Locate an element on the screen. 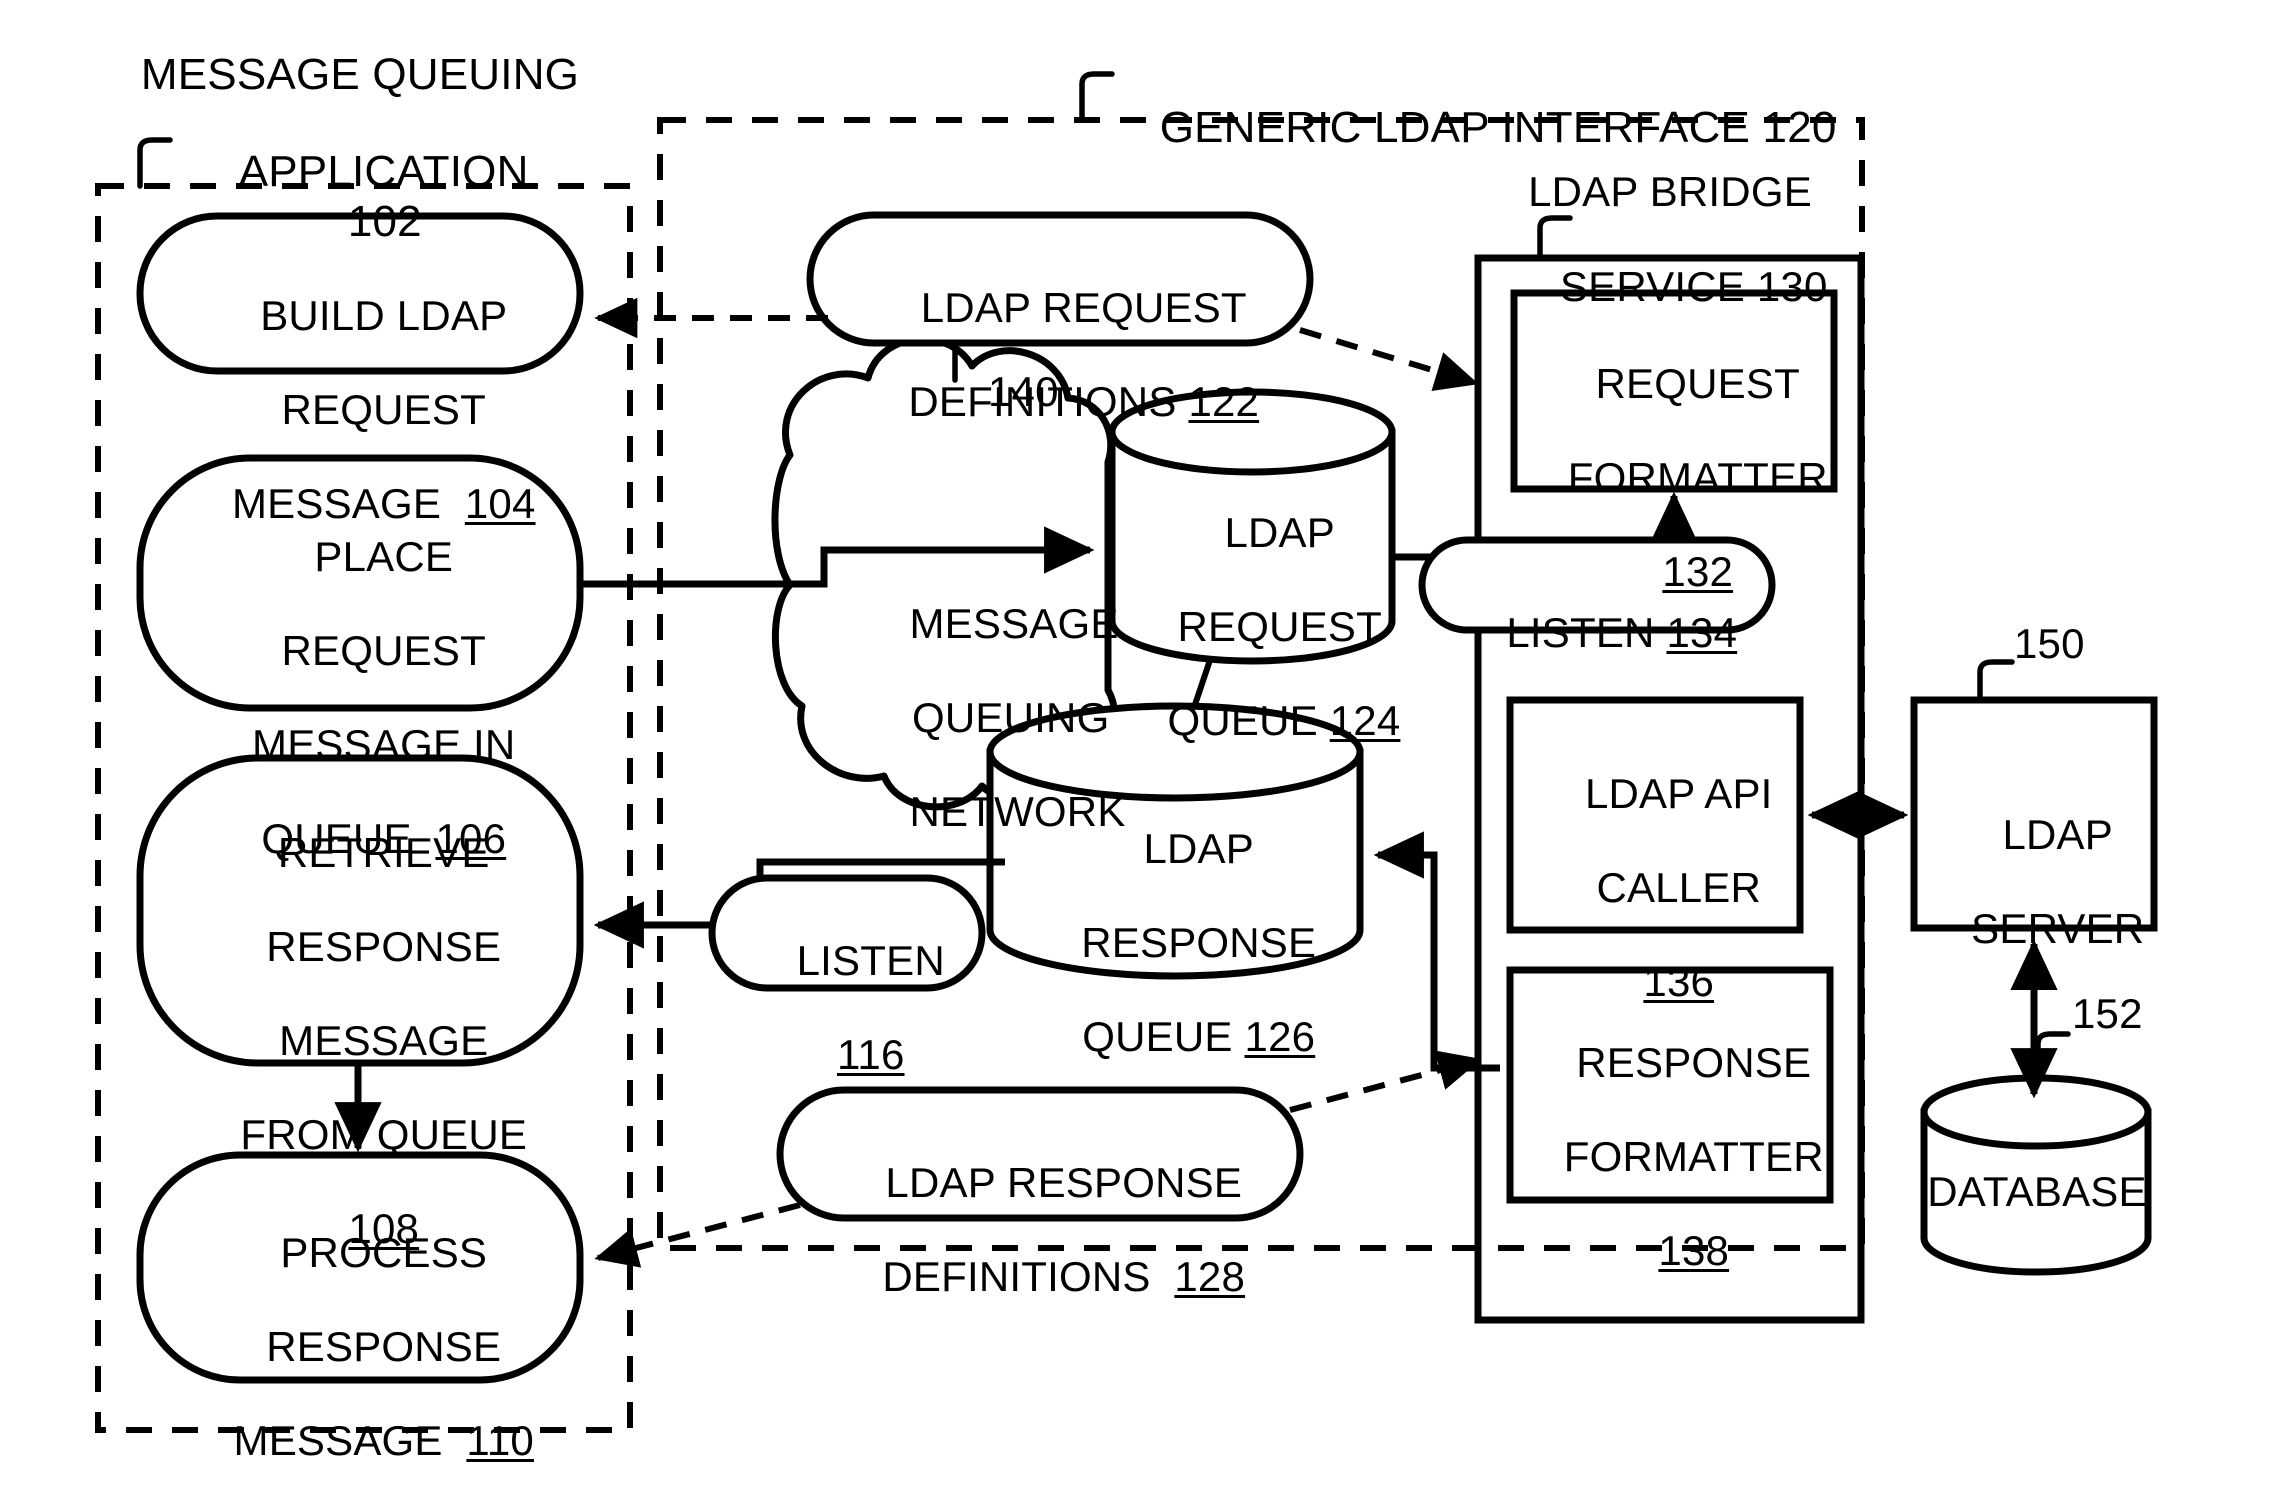  database-cylinder is located at coordinates (2036, 1175).